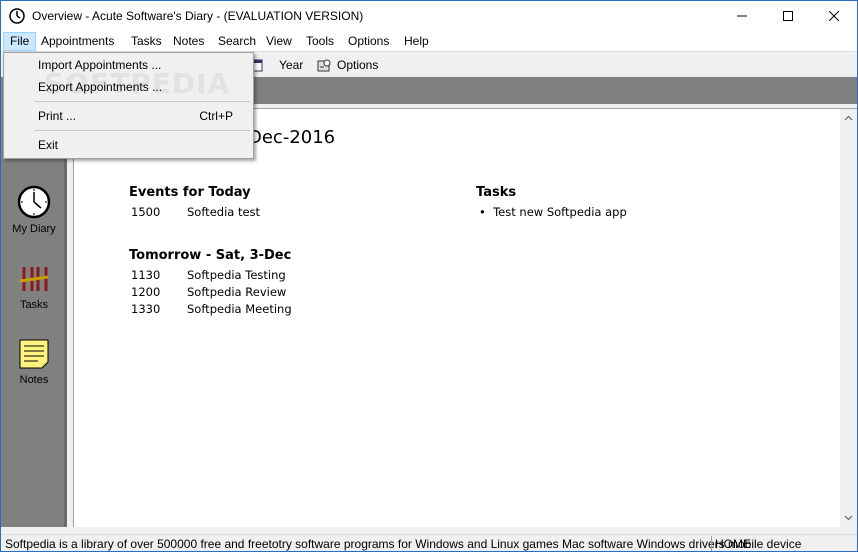  What do you see at coordinates (848, 118) in the screenshot?
I see `scroll-up-icon` at bounding box center [848, 118].